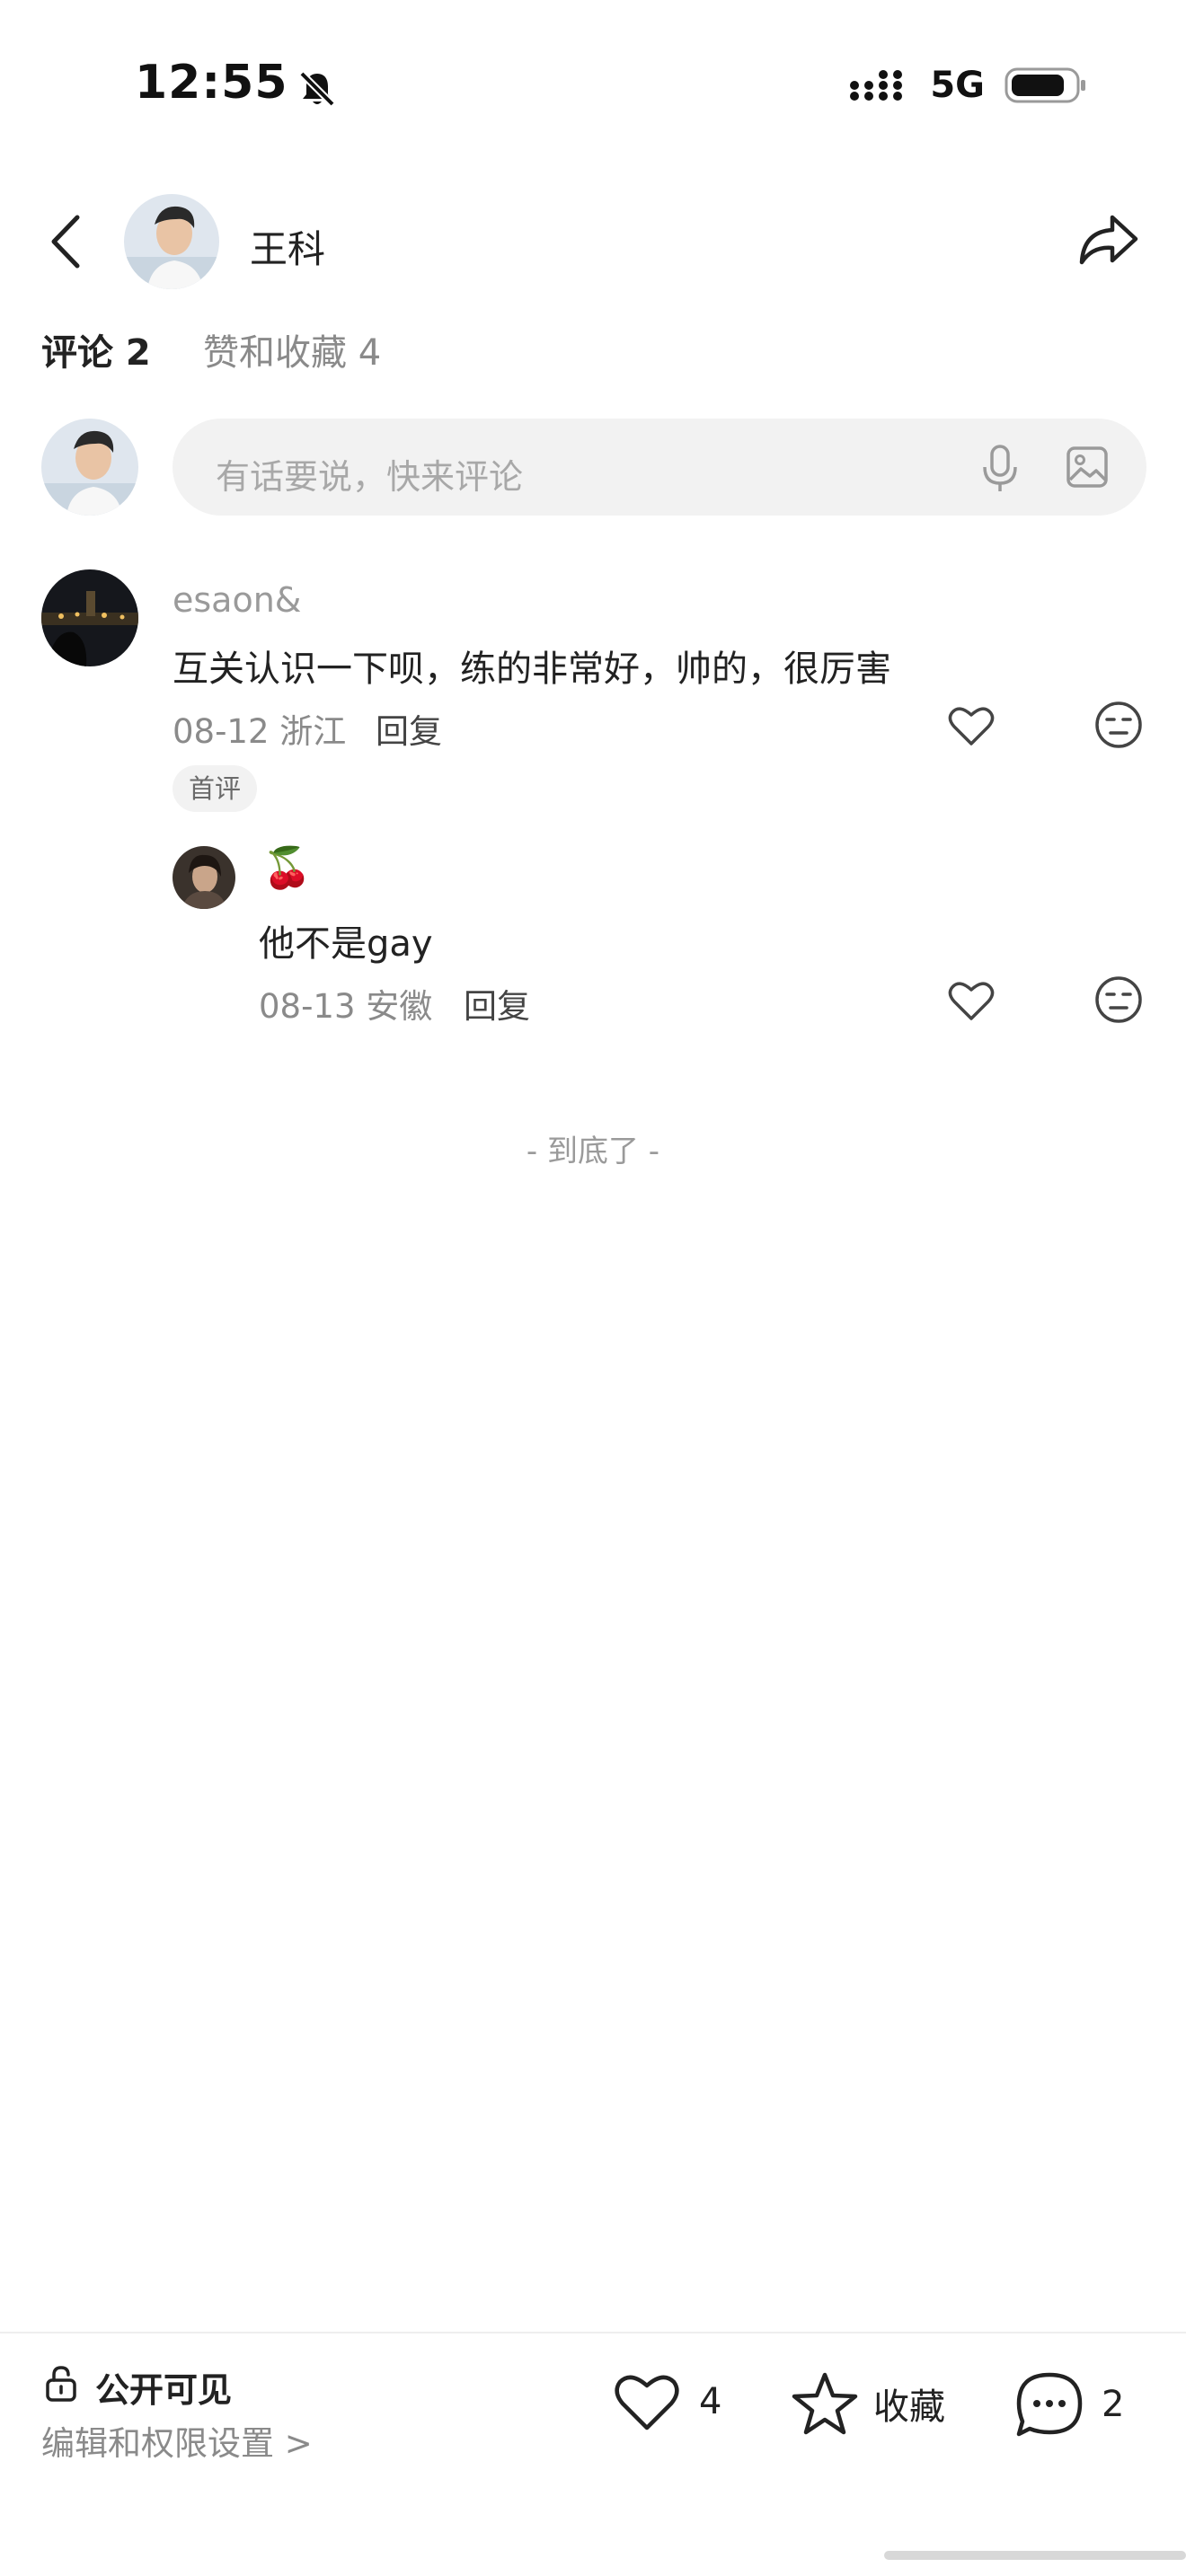 Image resolution: width=1186 pixels, height=2576 pixels. I want to click on like-heart-icon, so click(647, 2401).